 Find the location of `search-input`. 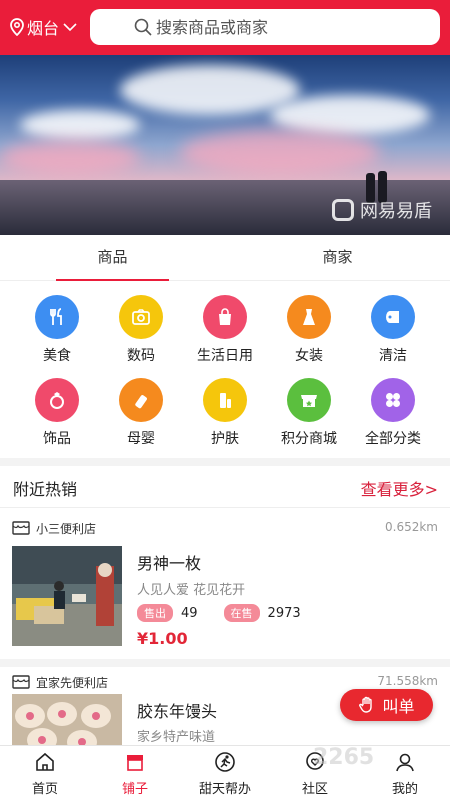

search-input is located at coordinates (296, 27).